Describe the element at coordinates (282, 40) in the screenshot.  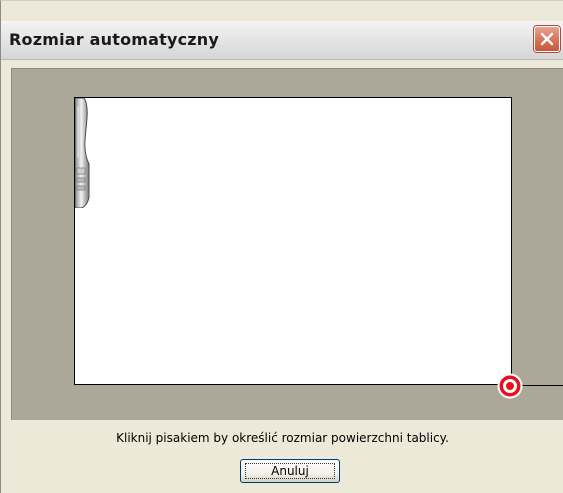
I see `title-bar: Rozmiar automatyczny` at that location.